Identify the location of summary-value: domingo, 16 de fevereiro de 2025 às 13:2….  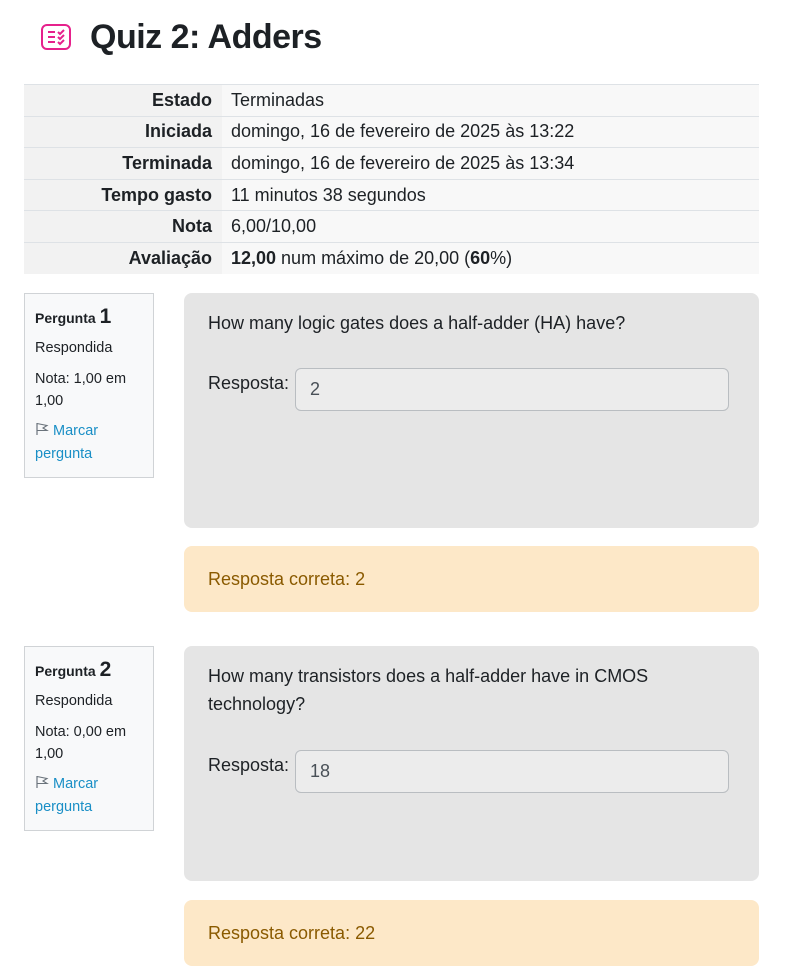
(490, 132).